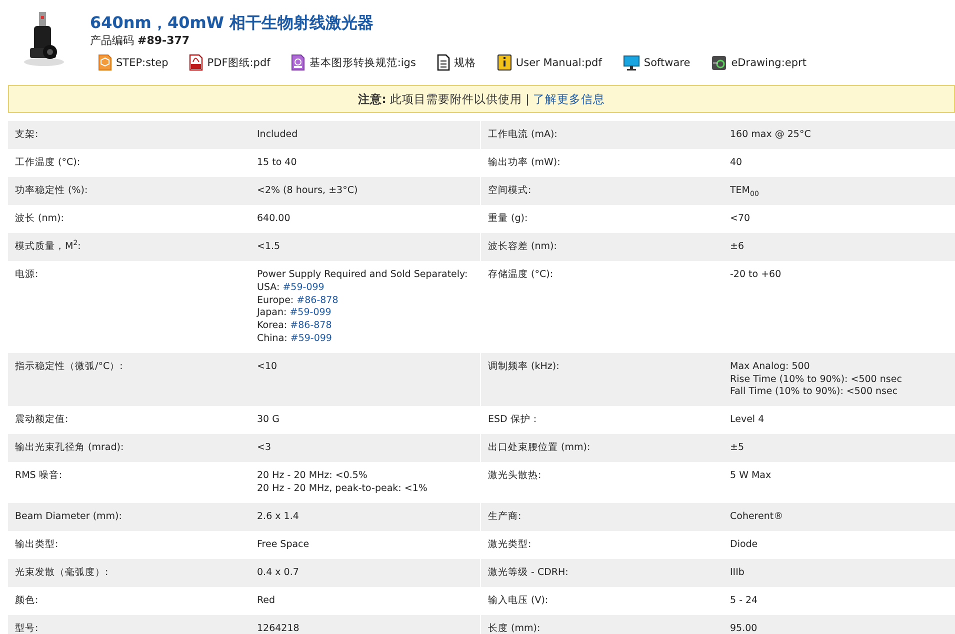 The image size is (955, 634). I want to click on spec-value: Coherent®, so click(756, 517).